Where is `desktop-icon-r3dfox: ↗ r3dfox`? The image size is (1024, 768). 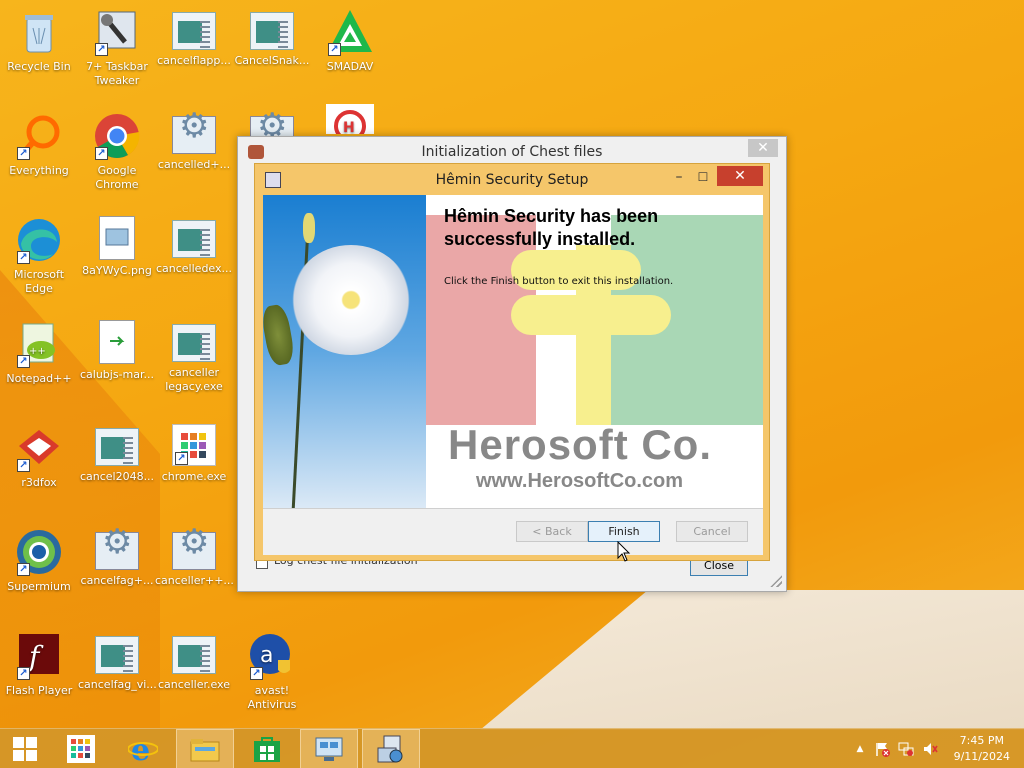 desktop-icon-r3dfox: ↗ r3dfox is located at coordinates (39, 457).